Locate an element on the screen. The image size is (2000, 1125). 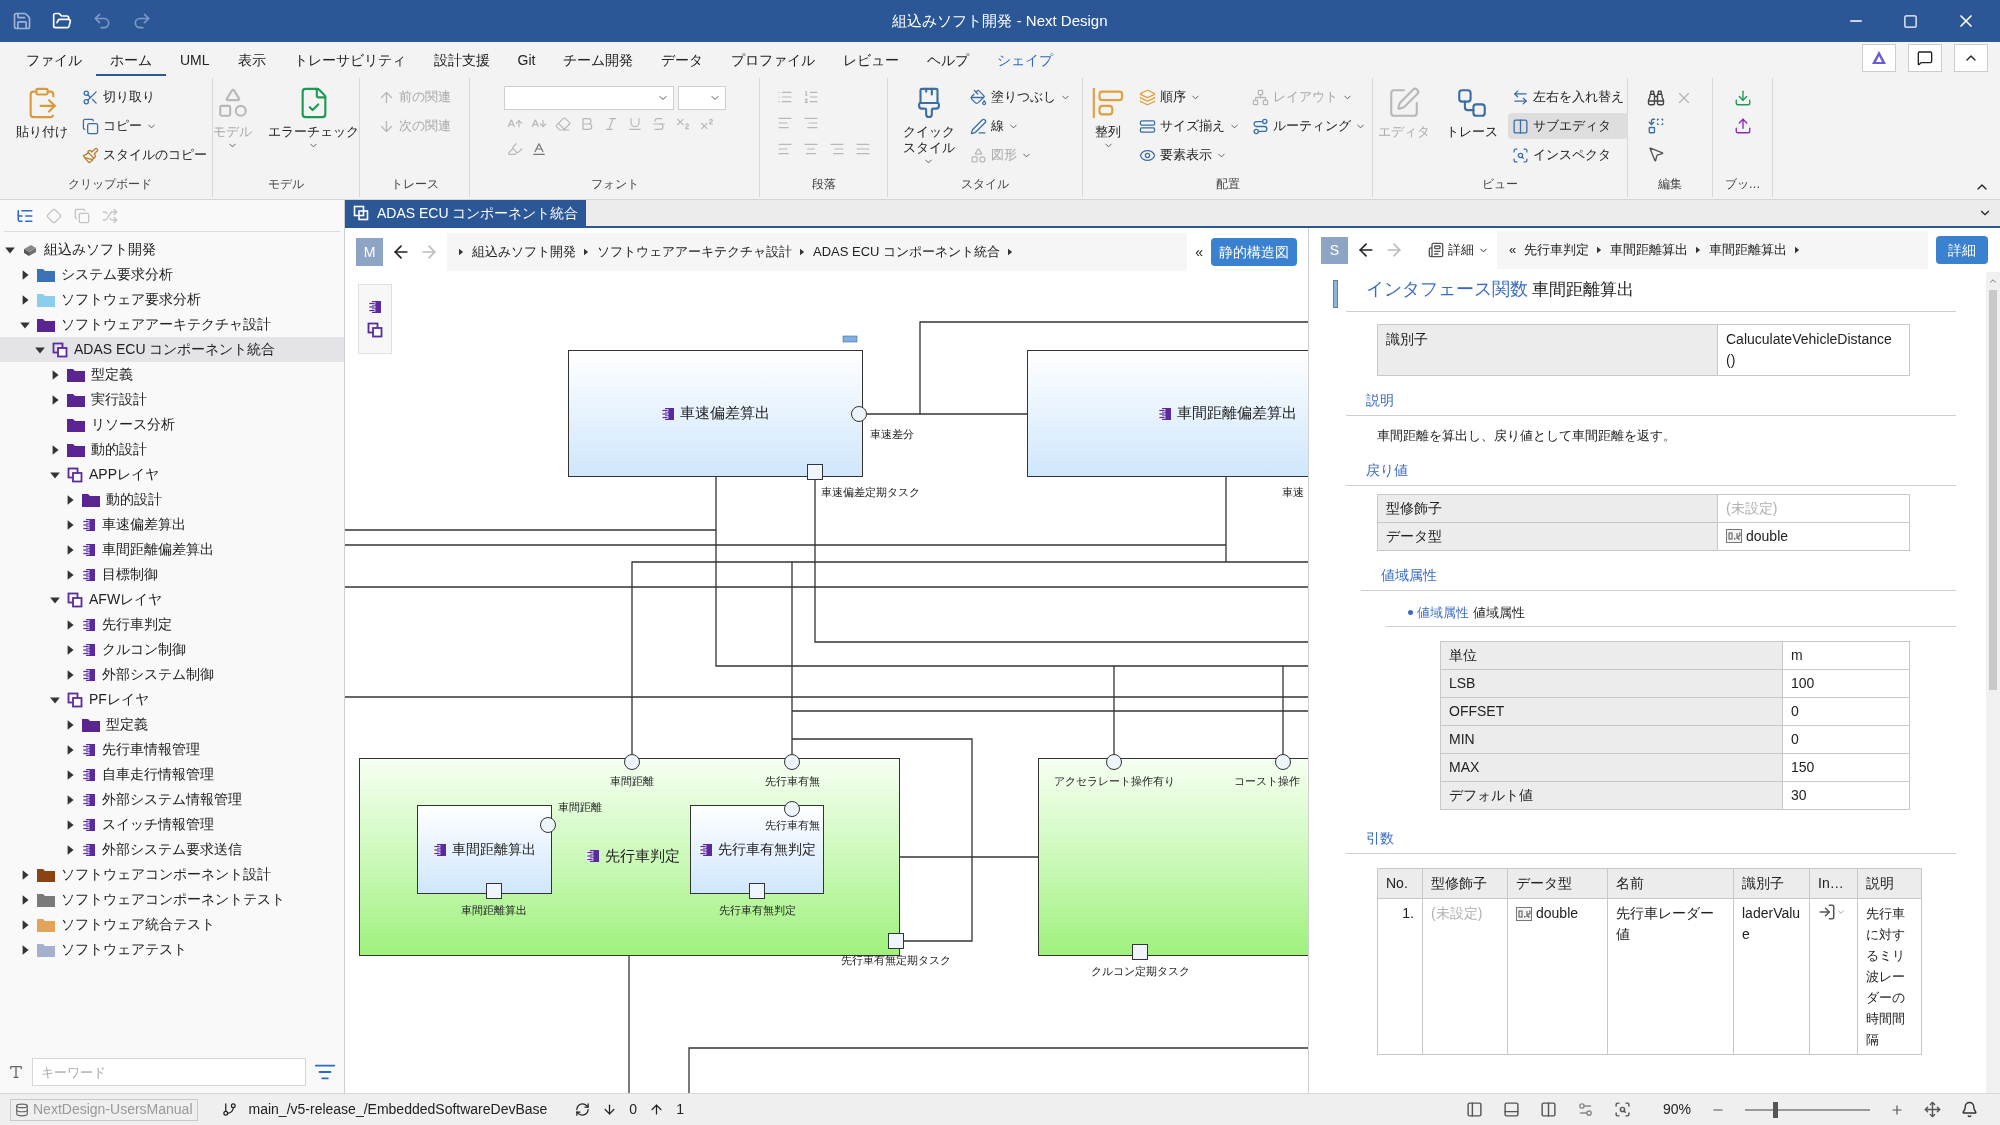
ribbon-button: 要素表示 is located at coordinates (1189, 155).